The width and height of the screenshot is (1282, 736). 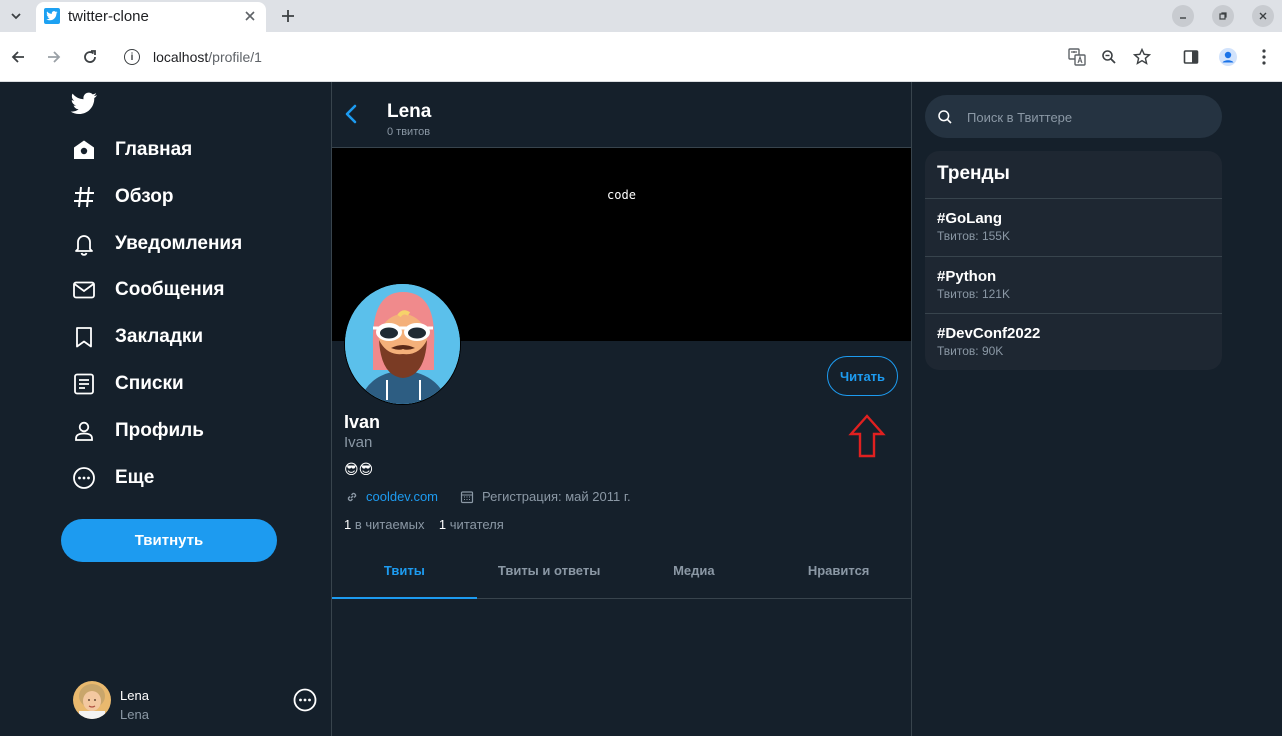 What do you see at coordinates (1077, 57) in the screenshot?
I see `translate-icon` at bounding box center [1077, 57].